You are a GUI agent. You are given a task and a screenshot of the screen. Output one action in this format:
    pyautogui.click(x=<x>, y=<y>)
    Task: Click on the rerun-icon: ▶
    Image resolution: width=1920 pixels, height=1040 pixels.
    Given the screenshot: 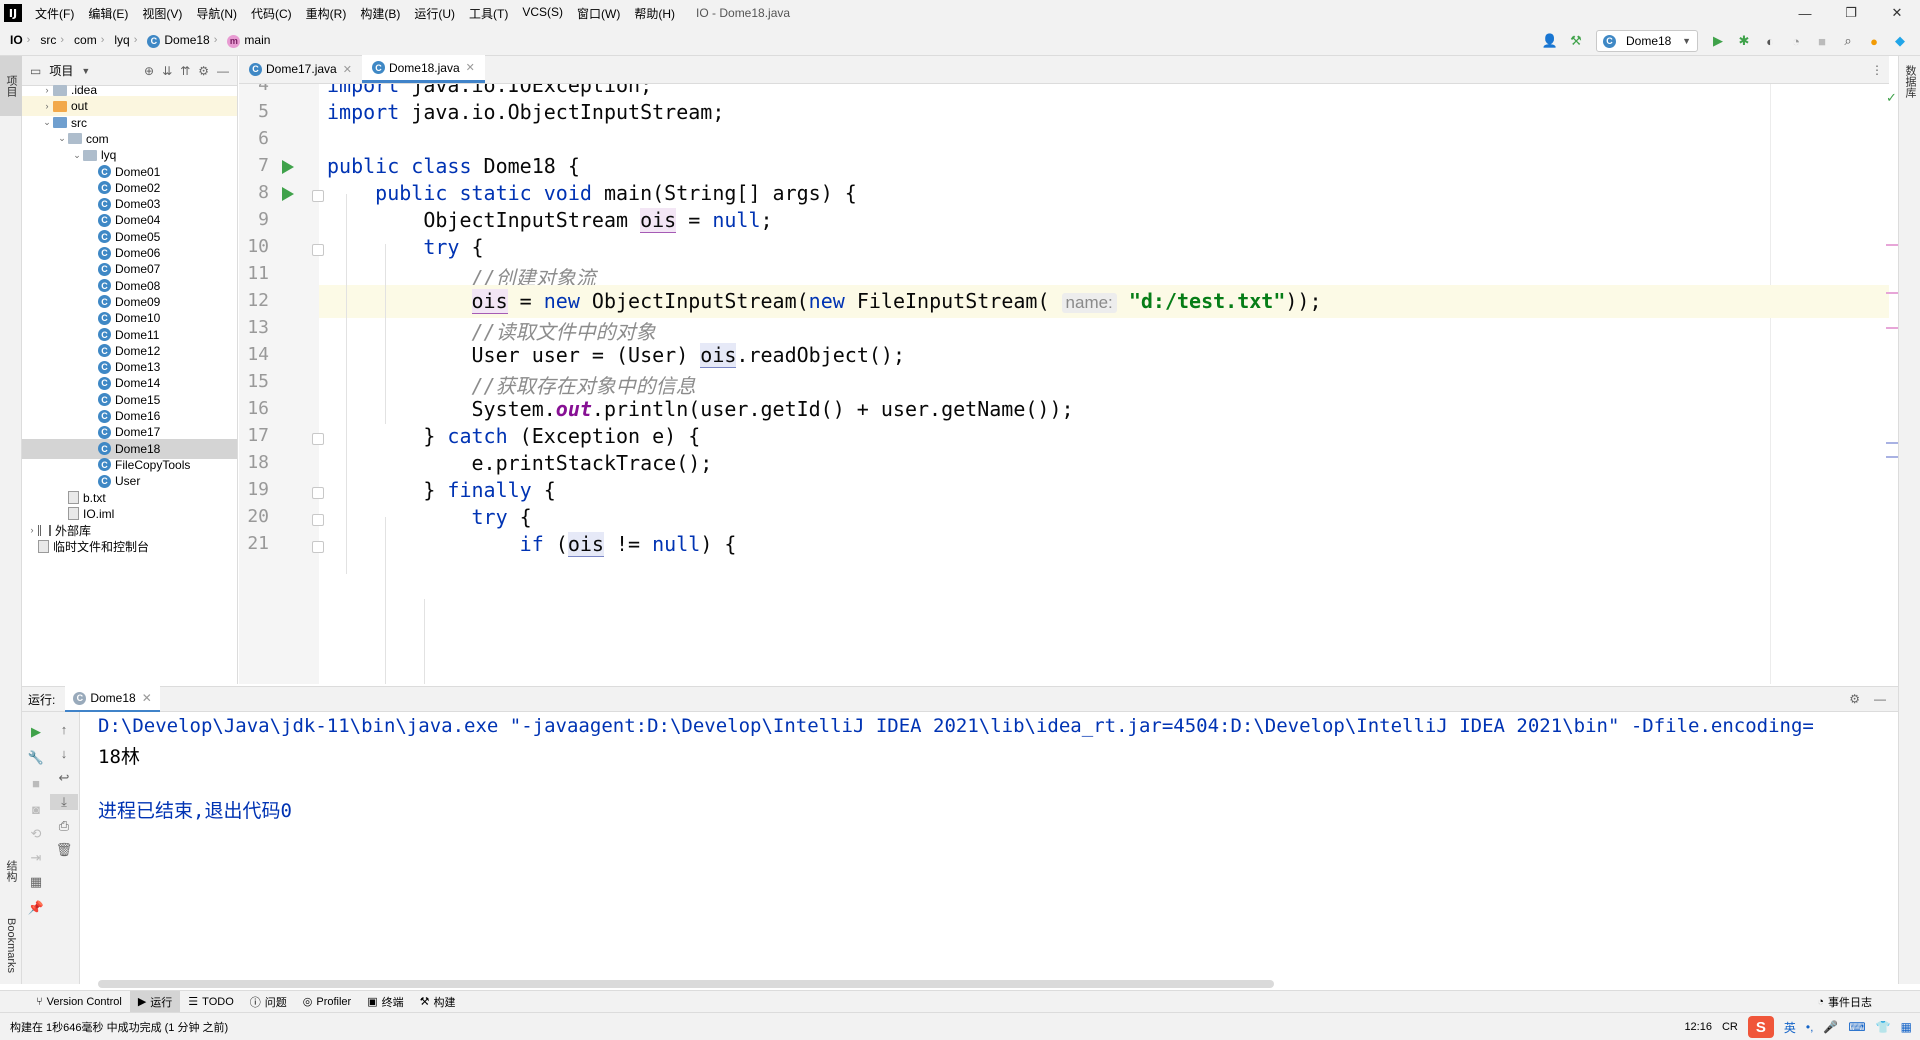 What is the action you would take?
    pyautogui.click(x=36, y=732)
    